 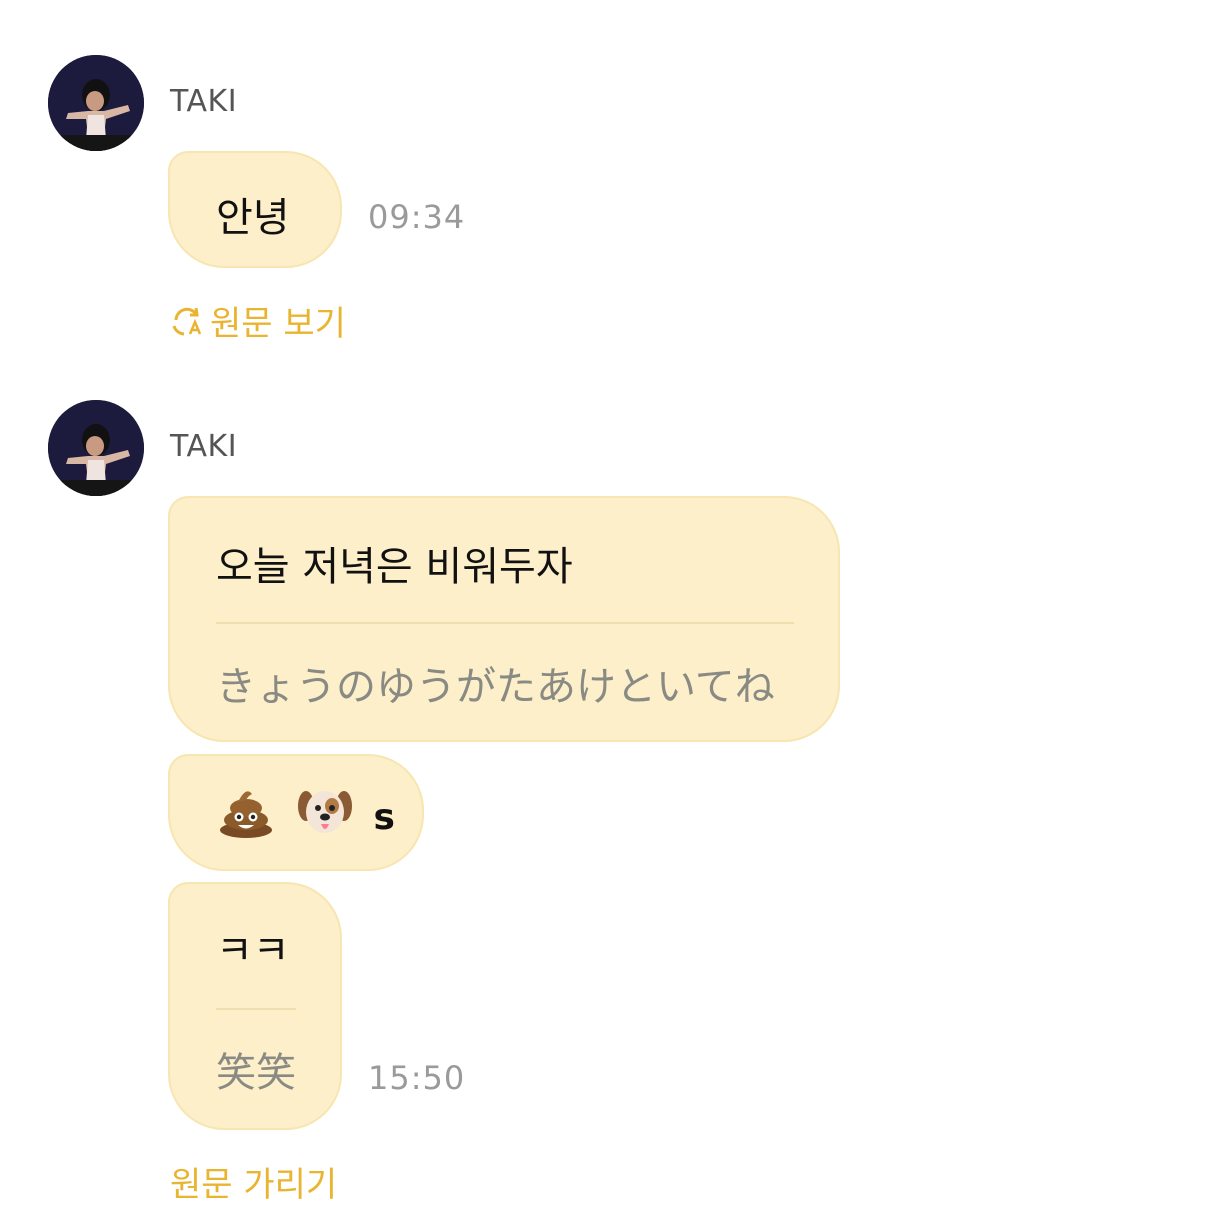 What do you see at coordinates (256, 1073) in the screenshot?
I see `translation-text: 笑笑` at bounding box center [256, 1073].